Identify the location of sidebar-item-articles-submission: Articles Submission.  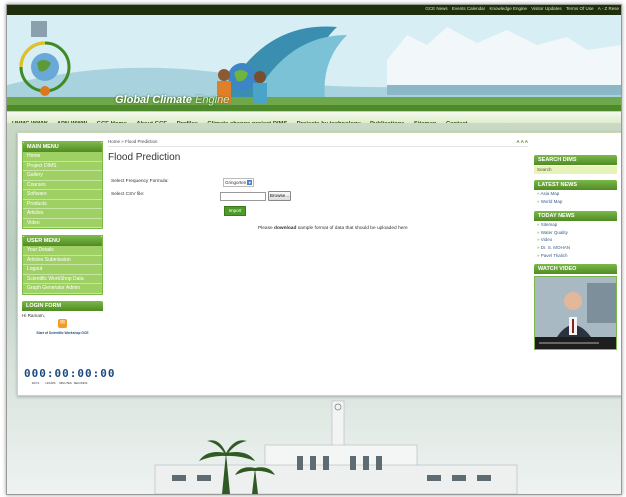
(62, 260).